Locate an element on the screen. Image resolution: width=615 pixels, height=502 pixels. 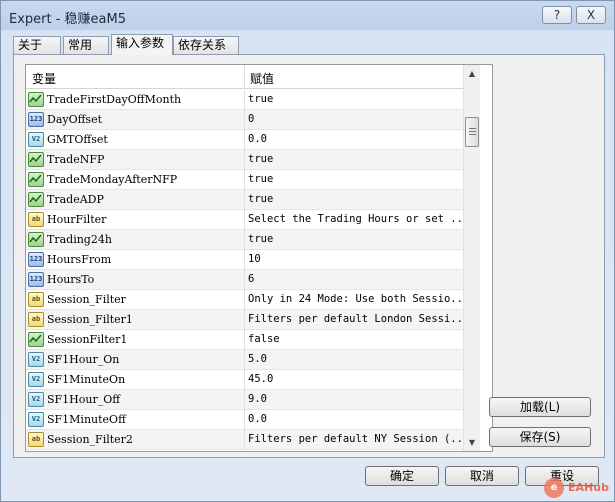
parameter-row: SessionFilter1 false is located at coordinates (244, 340).